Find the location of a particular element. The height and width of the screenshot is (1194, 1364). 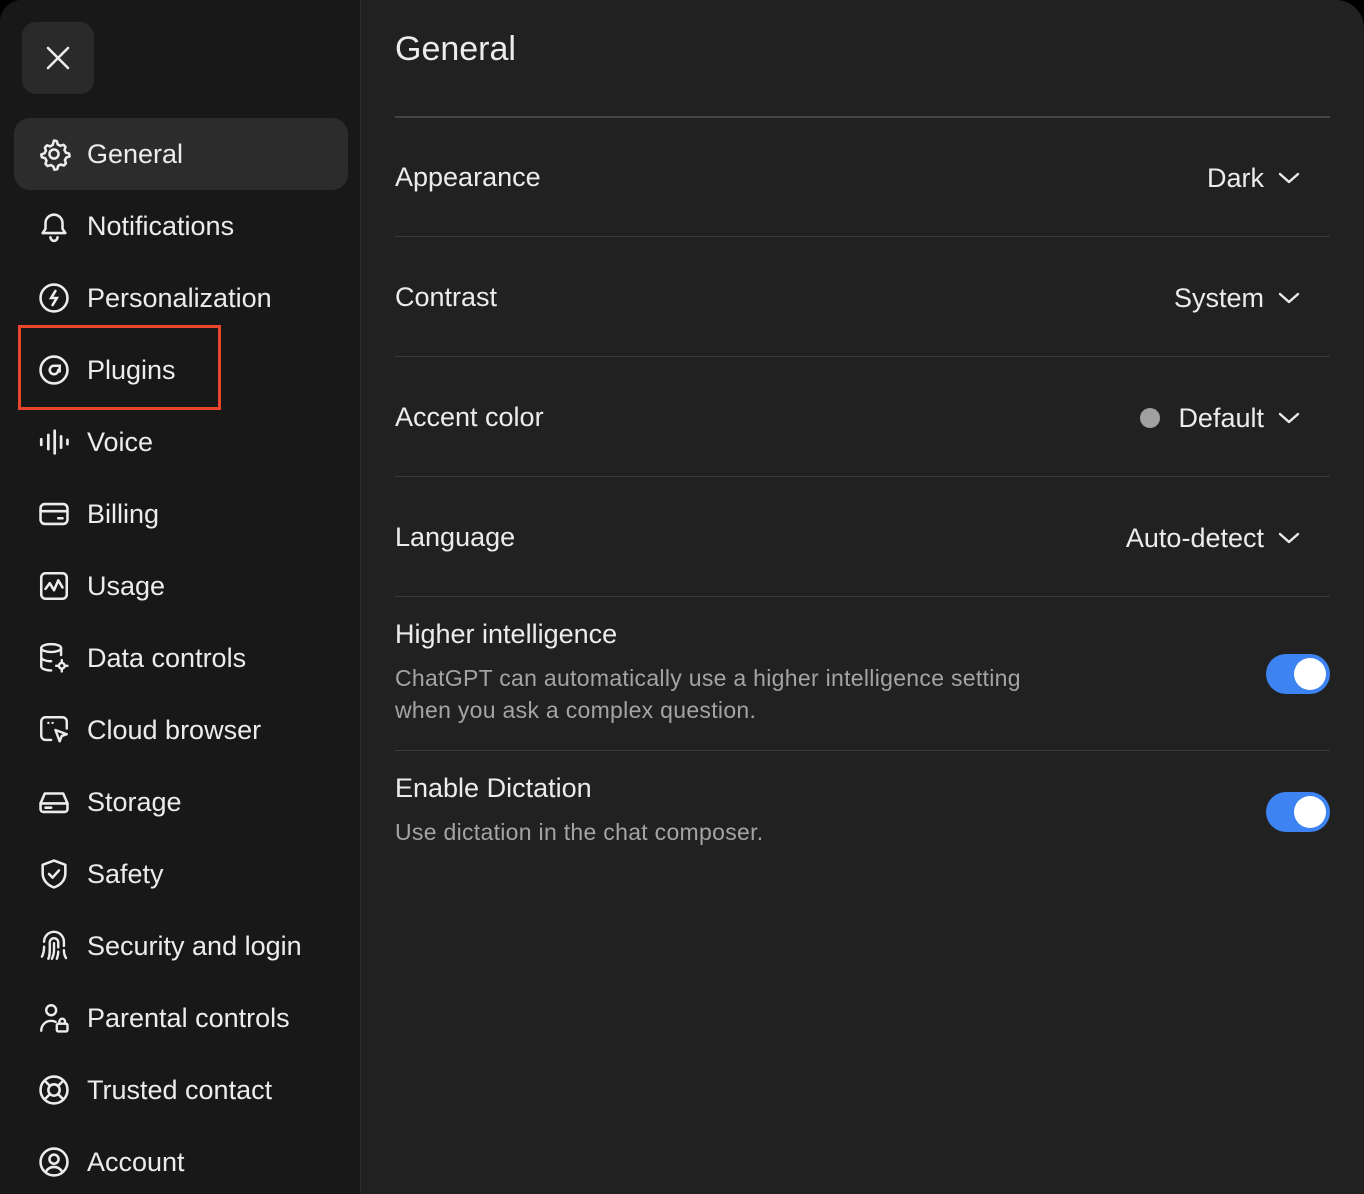

storage-drive-icon is located at coordinates (54, 802).